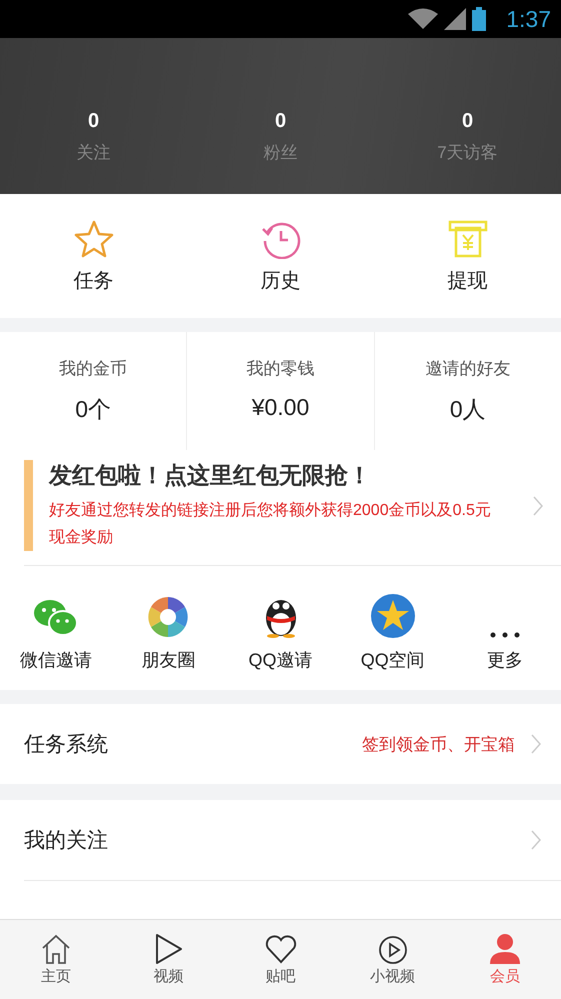 This screenshot has width=561, height=999. Describe the element at coordinates (168, 959) in the screenshot. I see `tab: 视频` at that location.